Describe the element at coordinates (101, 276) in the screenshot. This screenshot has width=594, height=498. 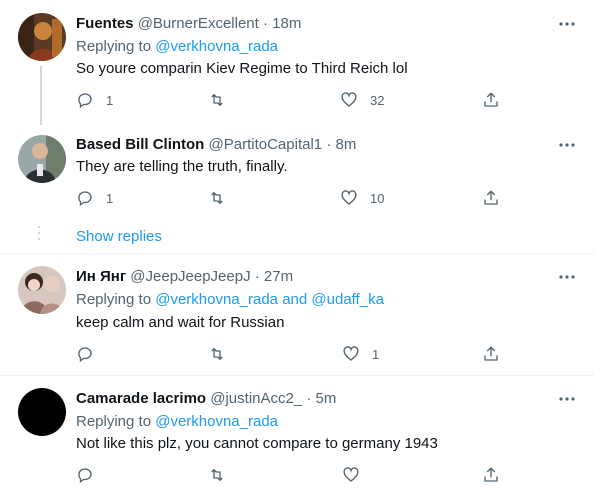
I see `display-name: Ин Янг` at that location.